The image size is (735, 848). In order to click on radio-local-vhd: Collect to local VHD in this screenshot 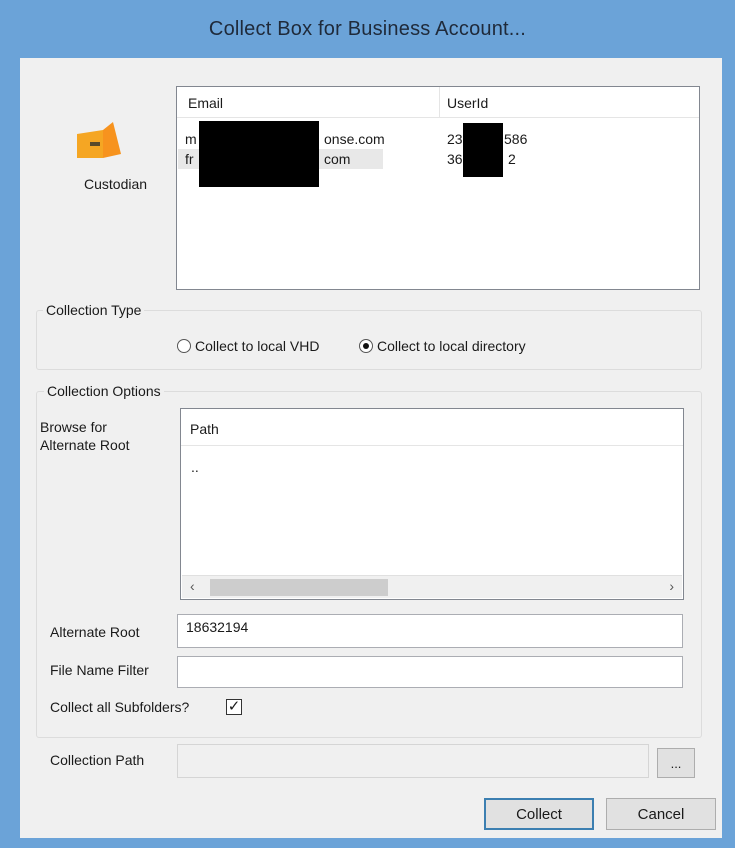, I will do `click(248, 346)`.